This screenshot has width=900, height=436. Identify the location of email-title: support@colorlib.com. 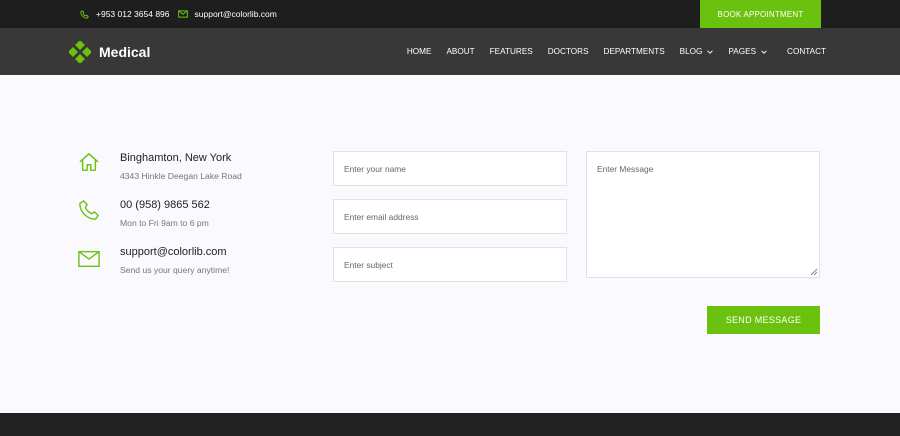
(173, 252).